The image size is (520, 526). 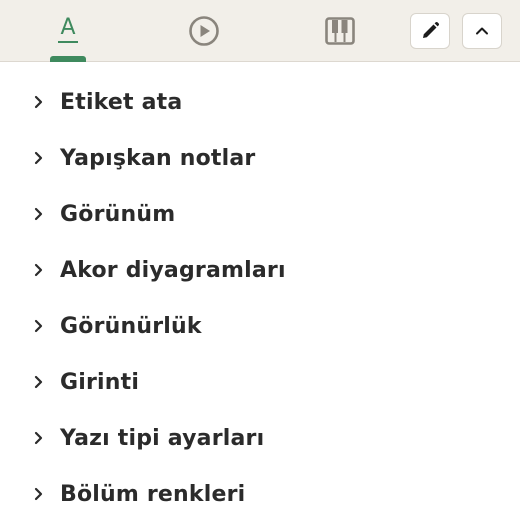 I want to click on section-label: Görünüm, so click(x=118, y=214).